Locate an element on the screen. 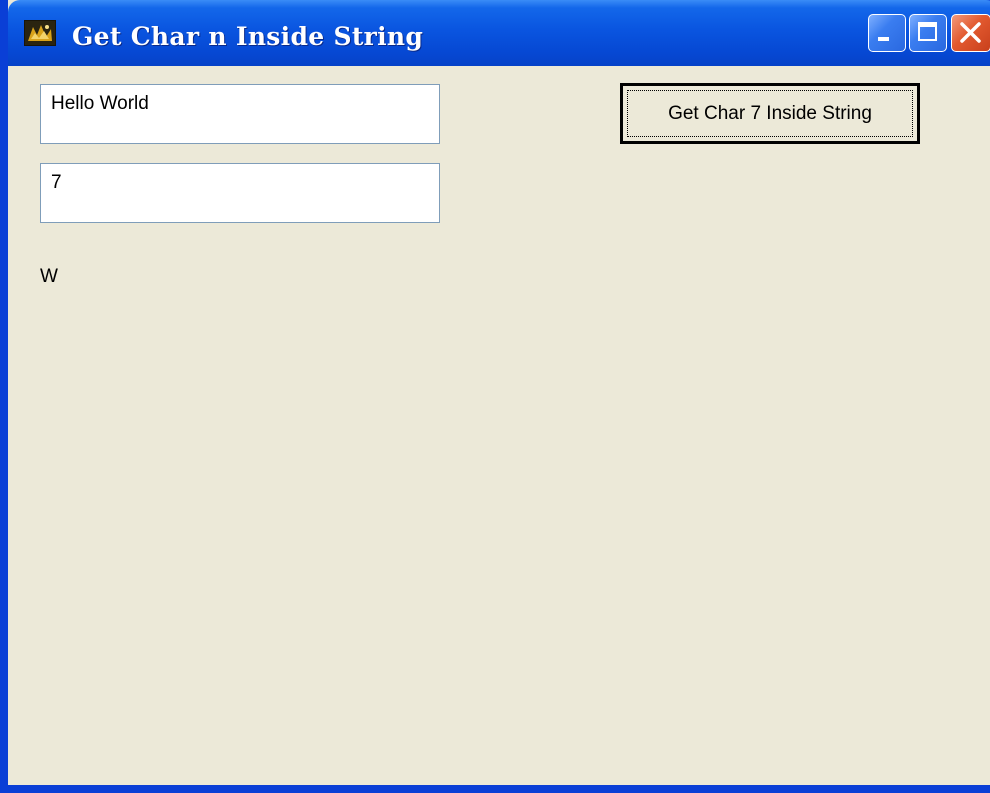 The height and width of the screenshot is (793, 990). result-label: W is located at coordinates (49, 276).